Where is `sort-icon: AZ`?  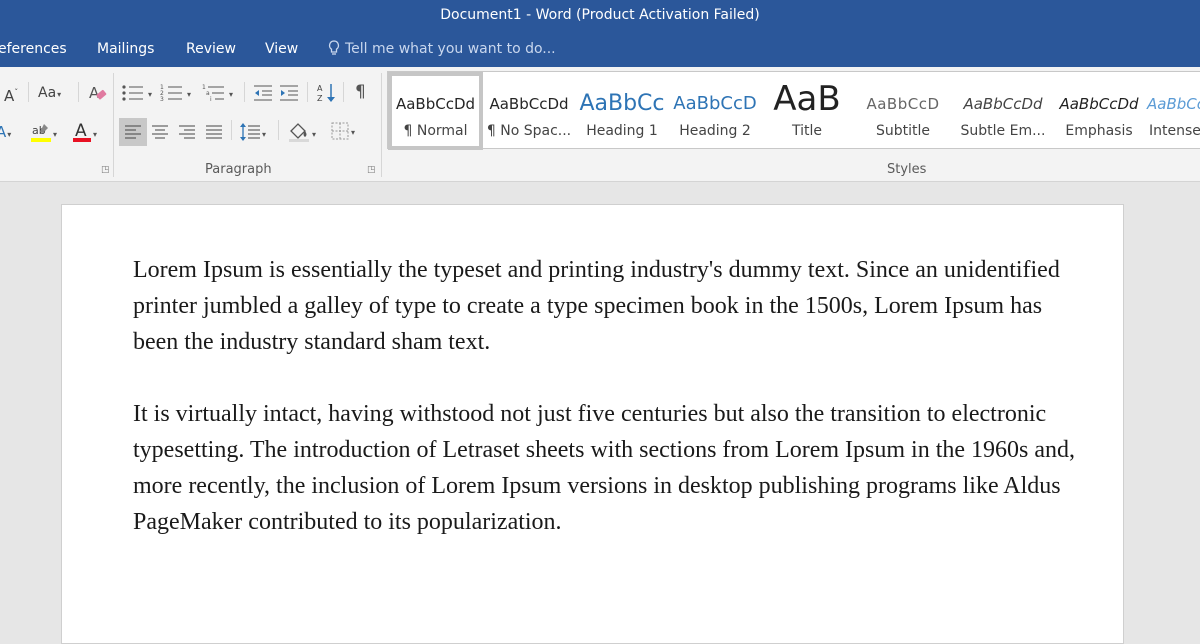
sort-icon: AZ is located at coordinates (327, 95).